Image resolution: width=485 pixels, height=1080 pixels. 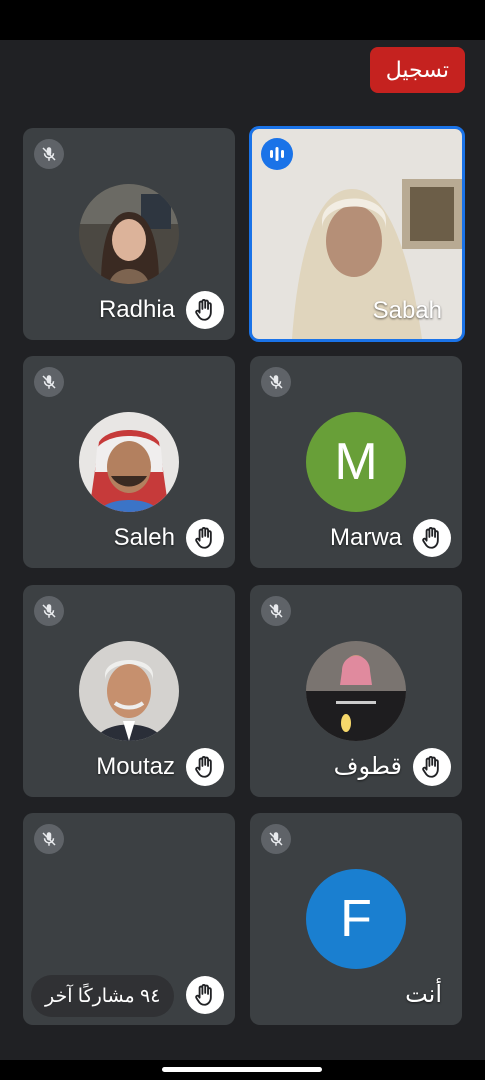 What do you see at coordinates (365, 537) in the screenshot?
I see `participant-name: Marwa` at bounding box center [365, 537].